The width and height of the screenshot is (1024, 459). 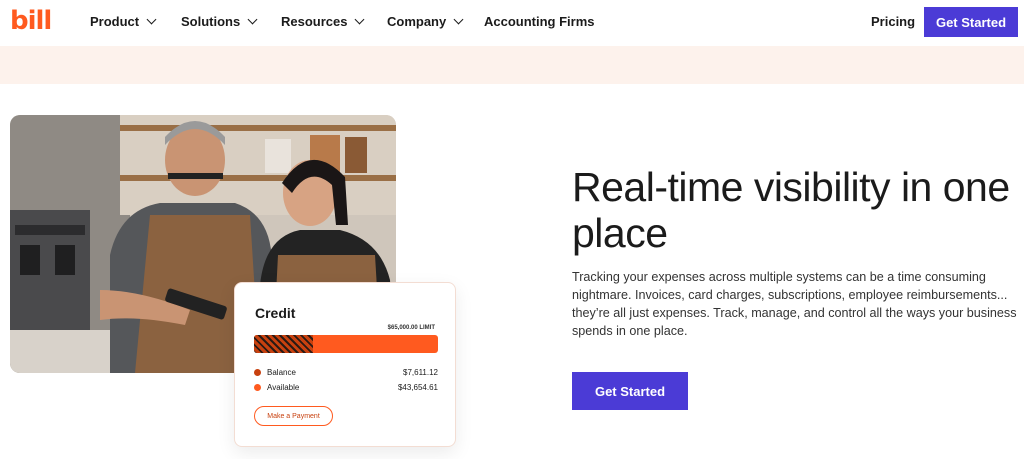 What do you see at coordinates (420, 372) in the screenshot?
I see `balance-value: $7,611.12` at bounding box center [420, 372].